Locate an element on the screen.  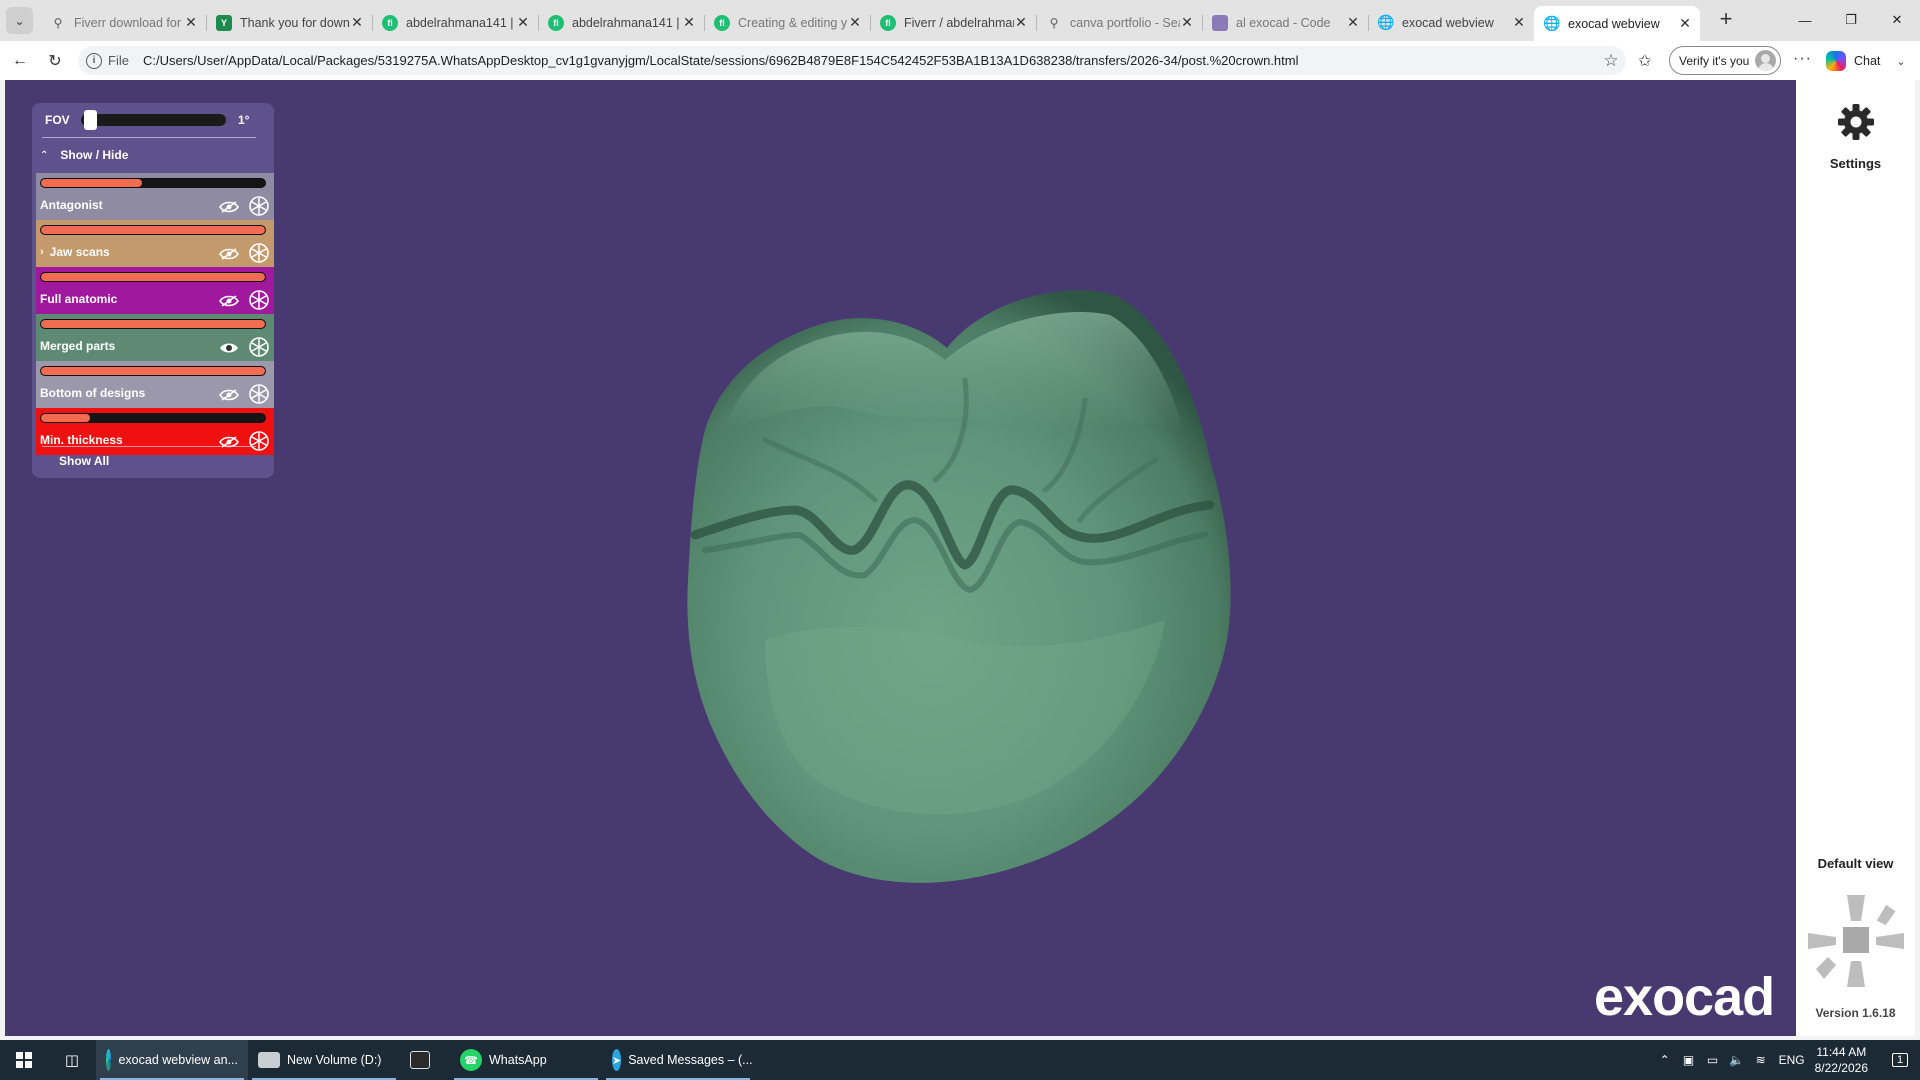
battery-icon: ▭ is located at coordinates (1713, 1060).